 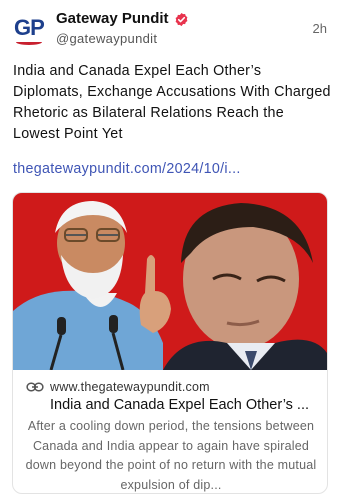 I want to click on display-name: Gateway Pundit, so click(x=112, y=19).